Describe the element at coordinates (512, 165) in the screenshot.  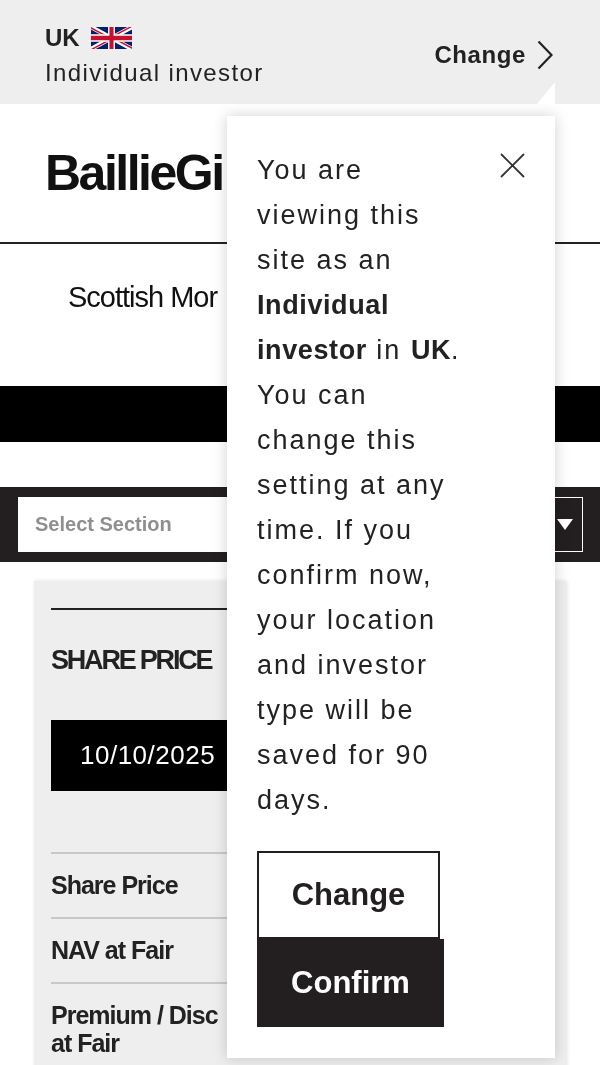
I see `close-icon` at that location.